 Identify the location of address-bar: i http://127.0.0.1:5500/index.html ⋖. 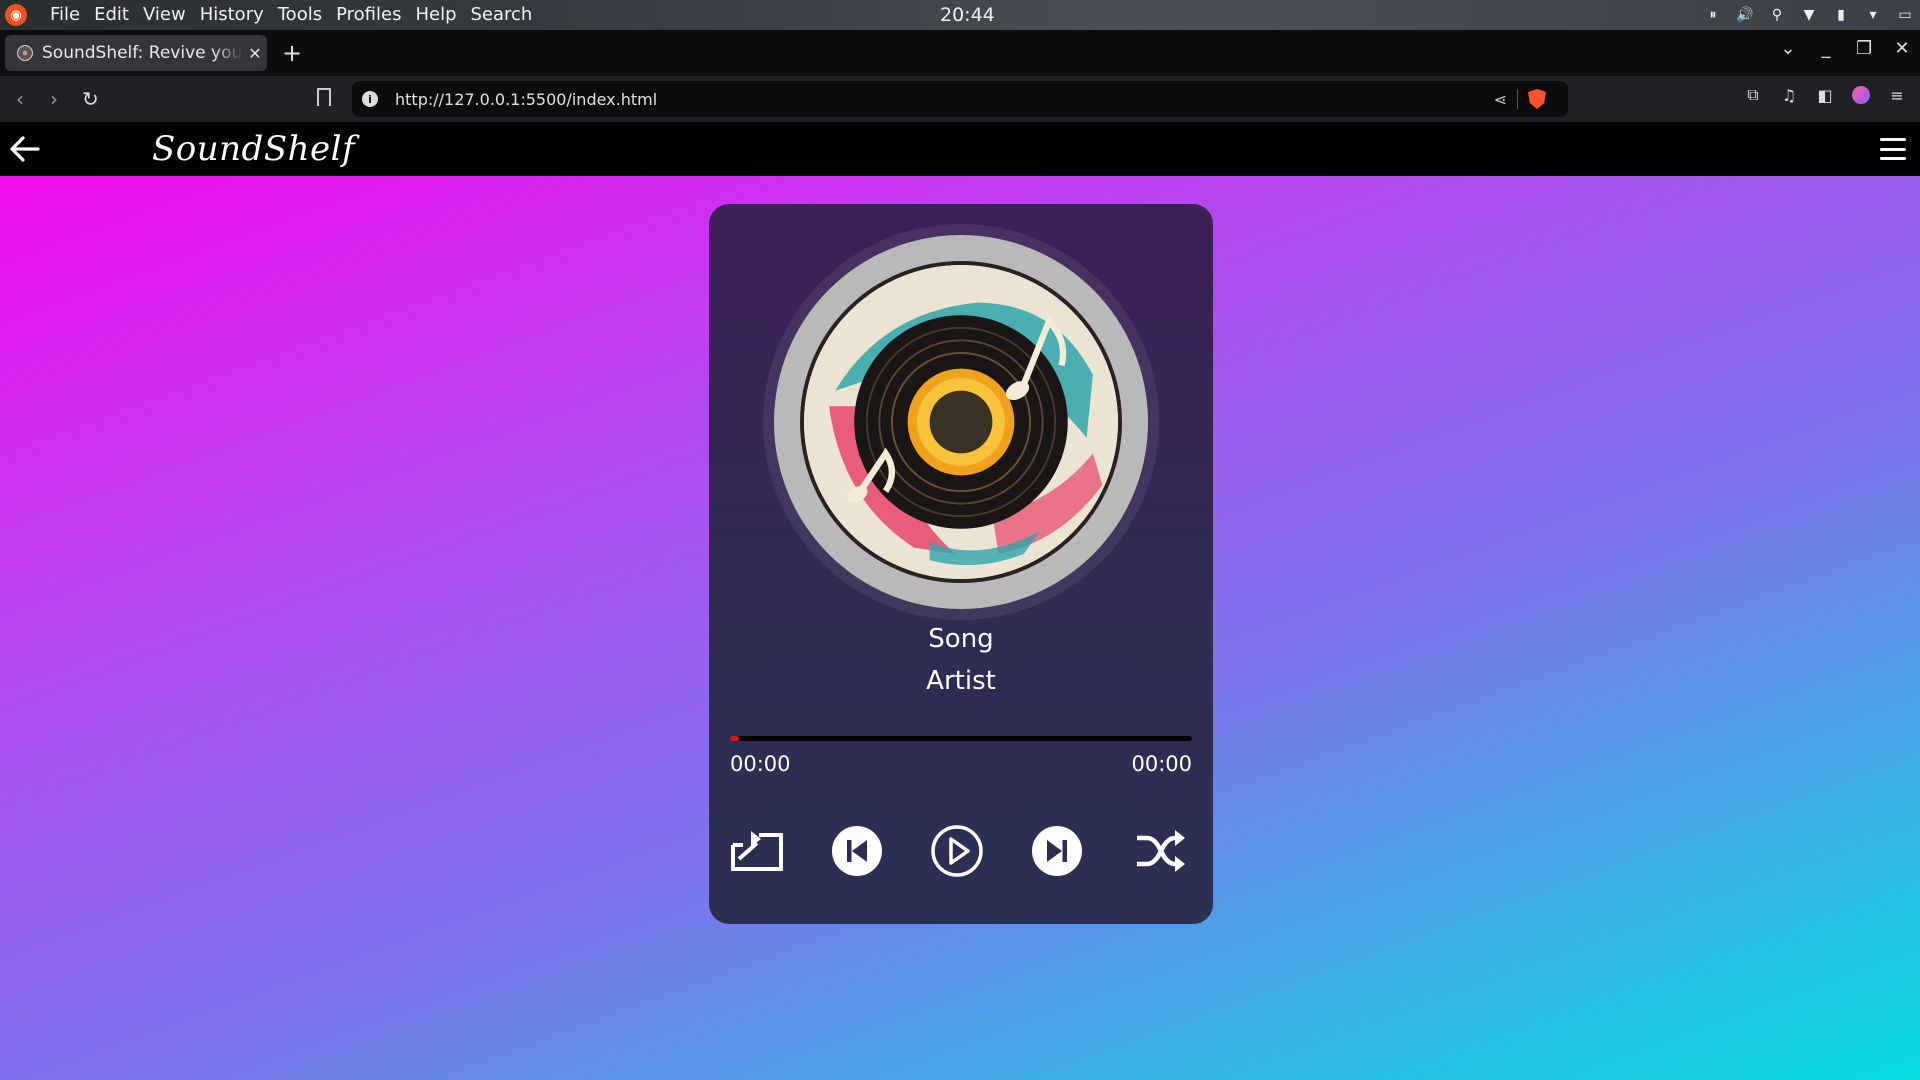
(960, 99).